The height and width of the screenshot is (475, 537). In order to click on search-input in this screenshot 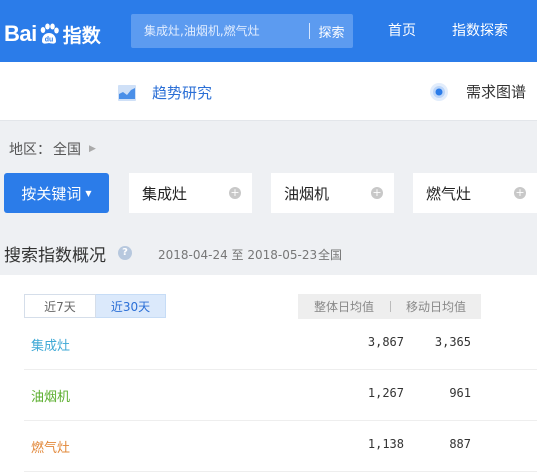, I will do `click(220, 31)`.